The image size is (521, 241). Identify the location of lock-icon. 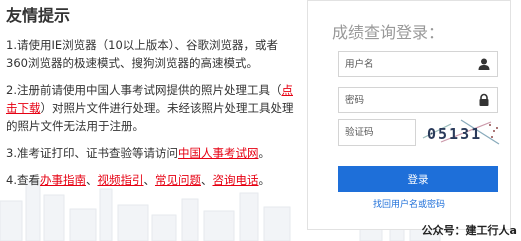
(484, 99).